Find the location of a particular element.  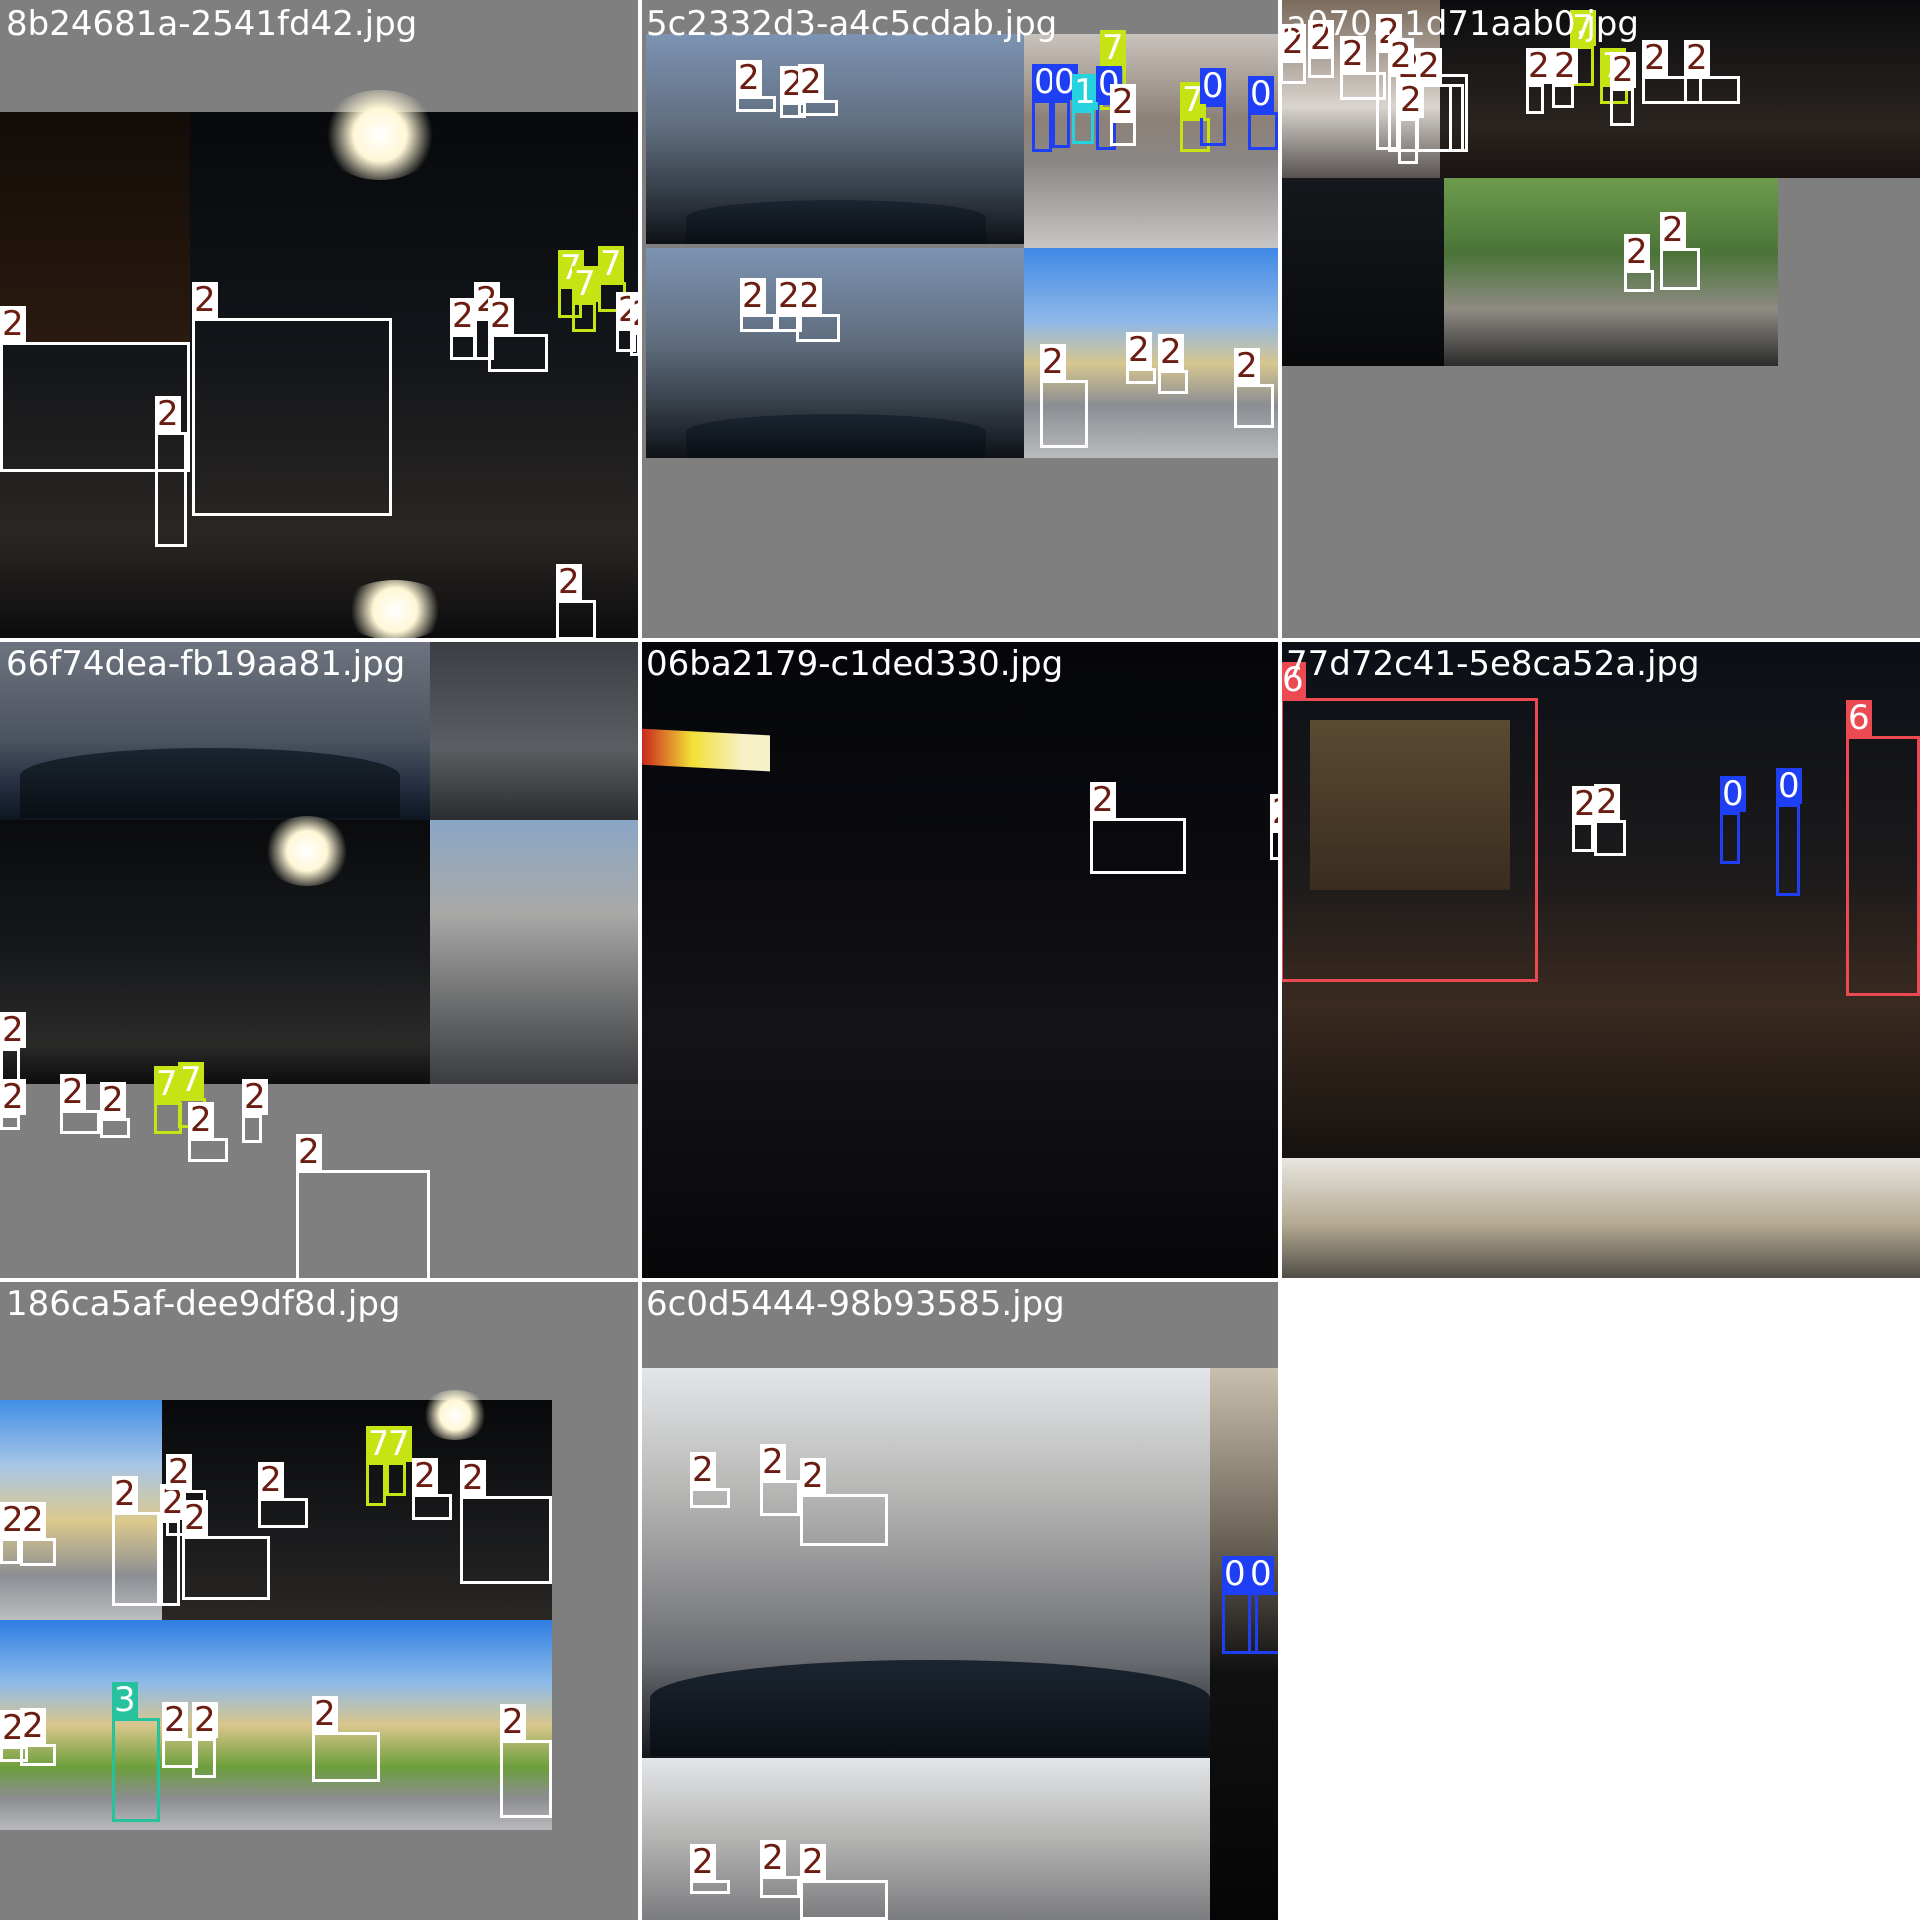

tile-title: 77d72c41-5e8ca52a.jpg is located at coordinates (1493, 664).